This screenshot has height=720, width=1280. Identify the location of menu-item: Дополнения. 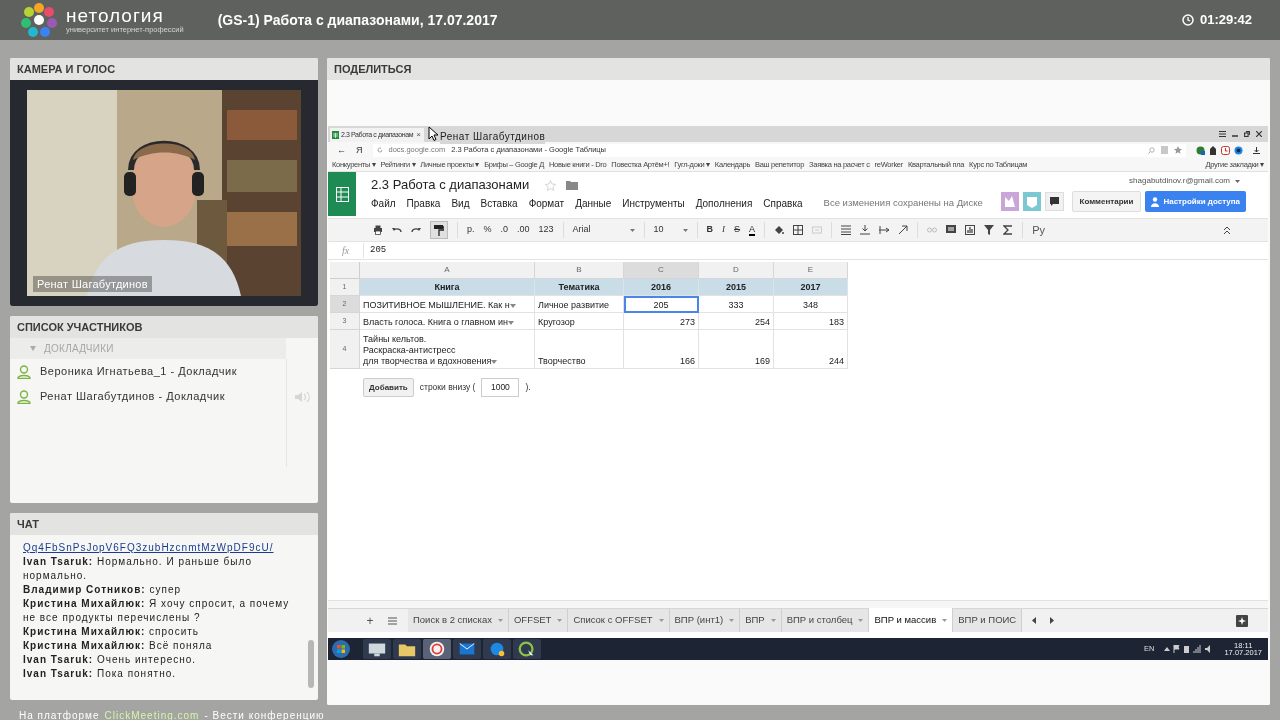
(724, 203).